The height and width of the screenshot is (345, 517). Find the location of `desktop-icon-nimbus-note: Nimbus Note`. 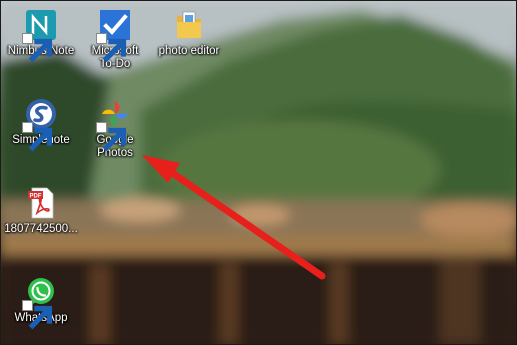

desktop-icon-nimbus-note: Nimbus Note is located at coordinates (41, 35).